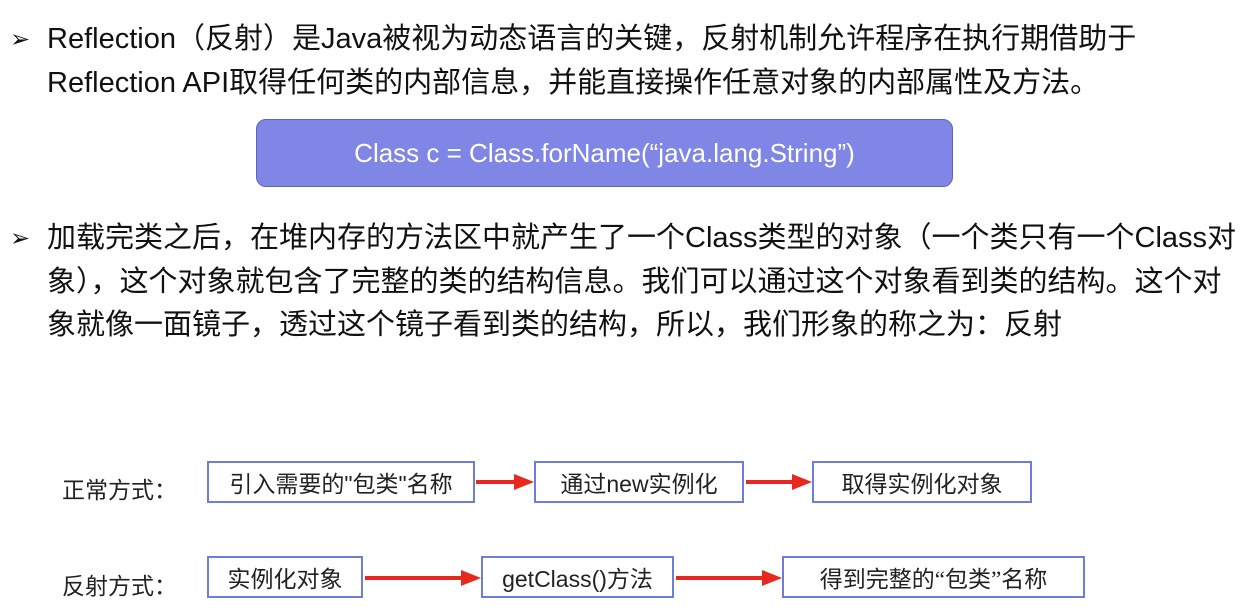 The height and width of the screenshot is (612, 1257). What do you see at coordinates (119, 586) in the screenshot?
I see `reflection-way-label: 反射方式：` at bounding box center [119, 586].